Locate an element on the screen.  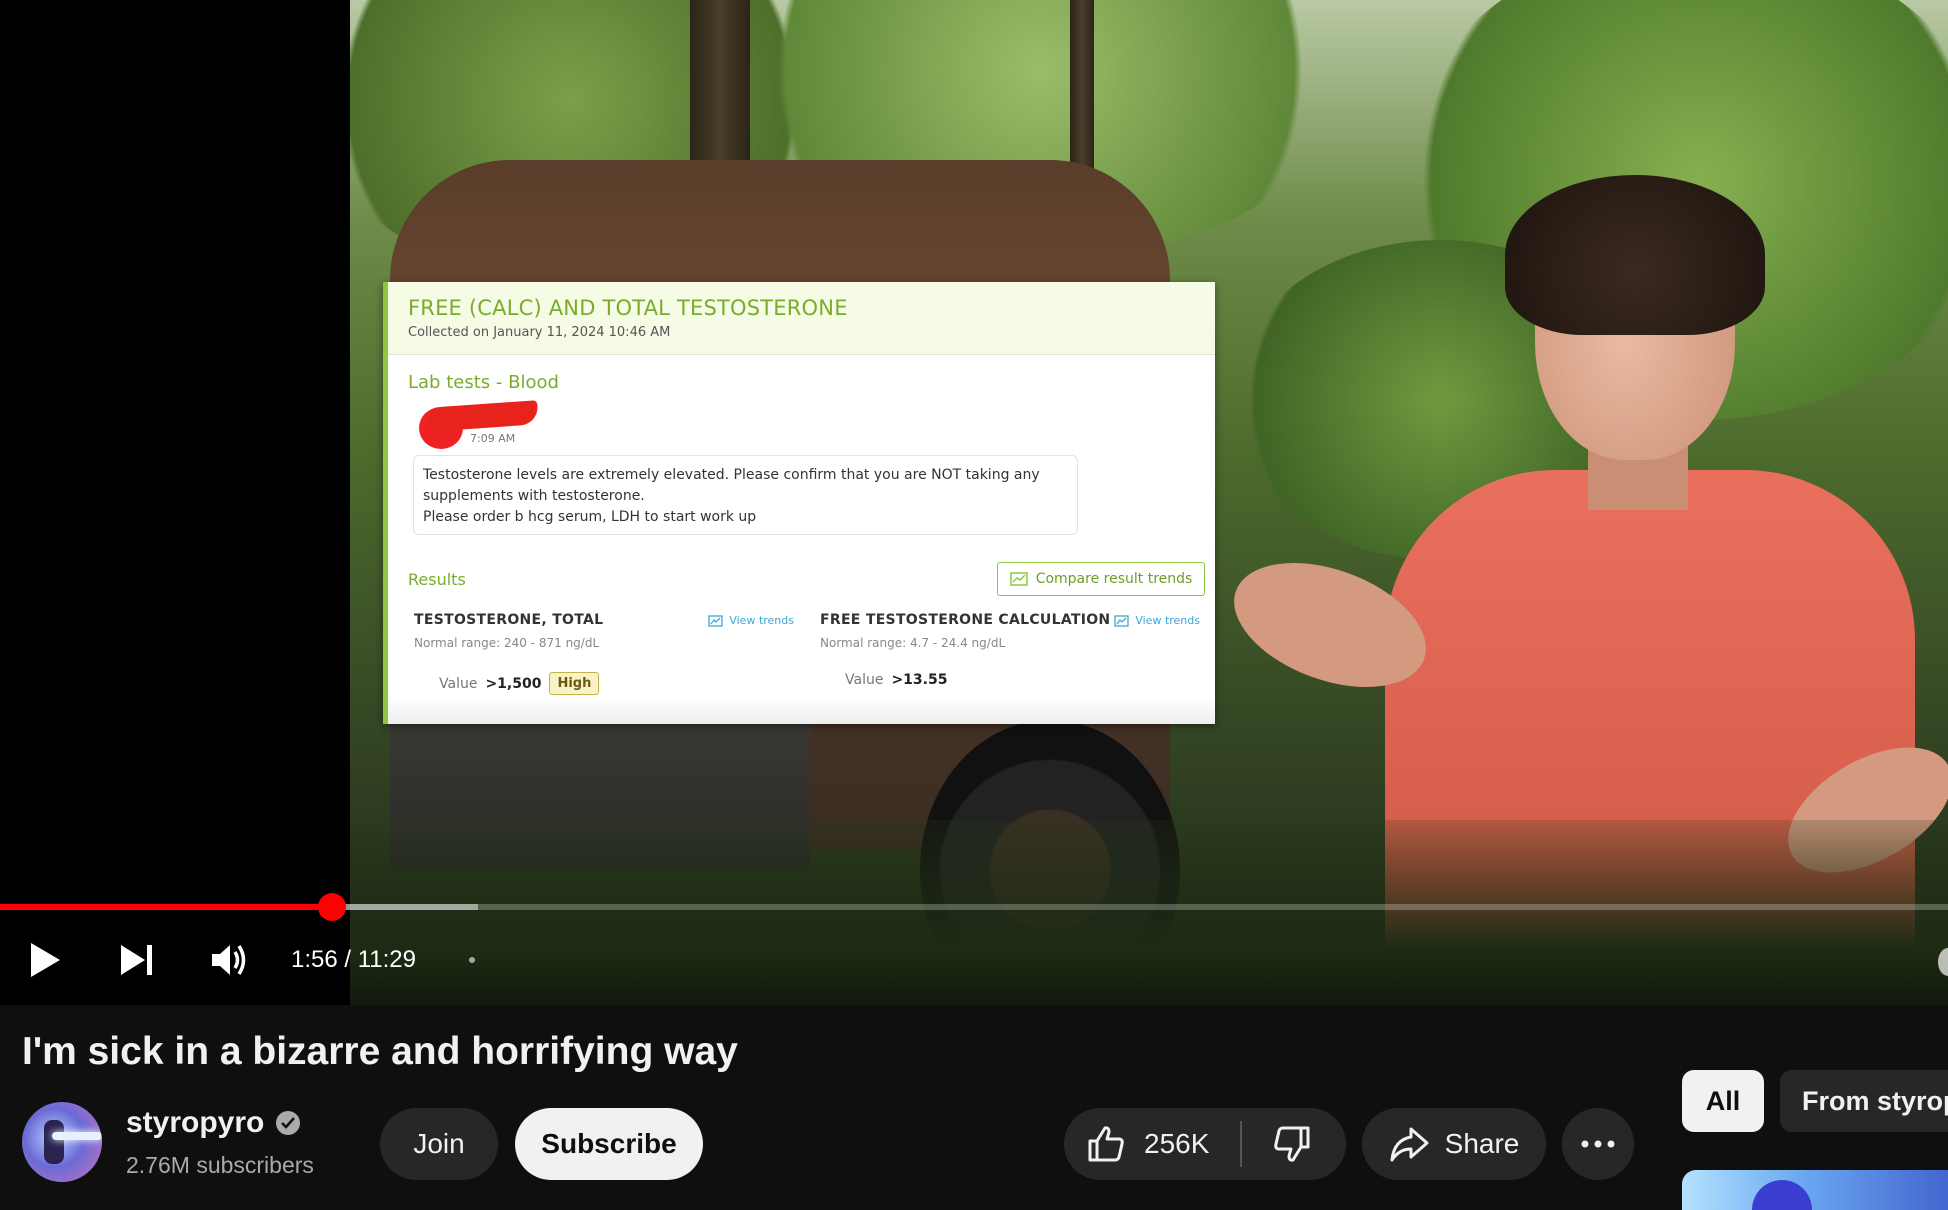
compare-trends-button: Compare result trends is located at coordinates (1101, 579).